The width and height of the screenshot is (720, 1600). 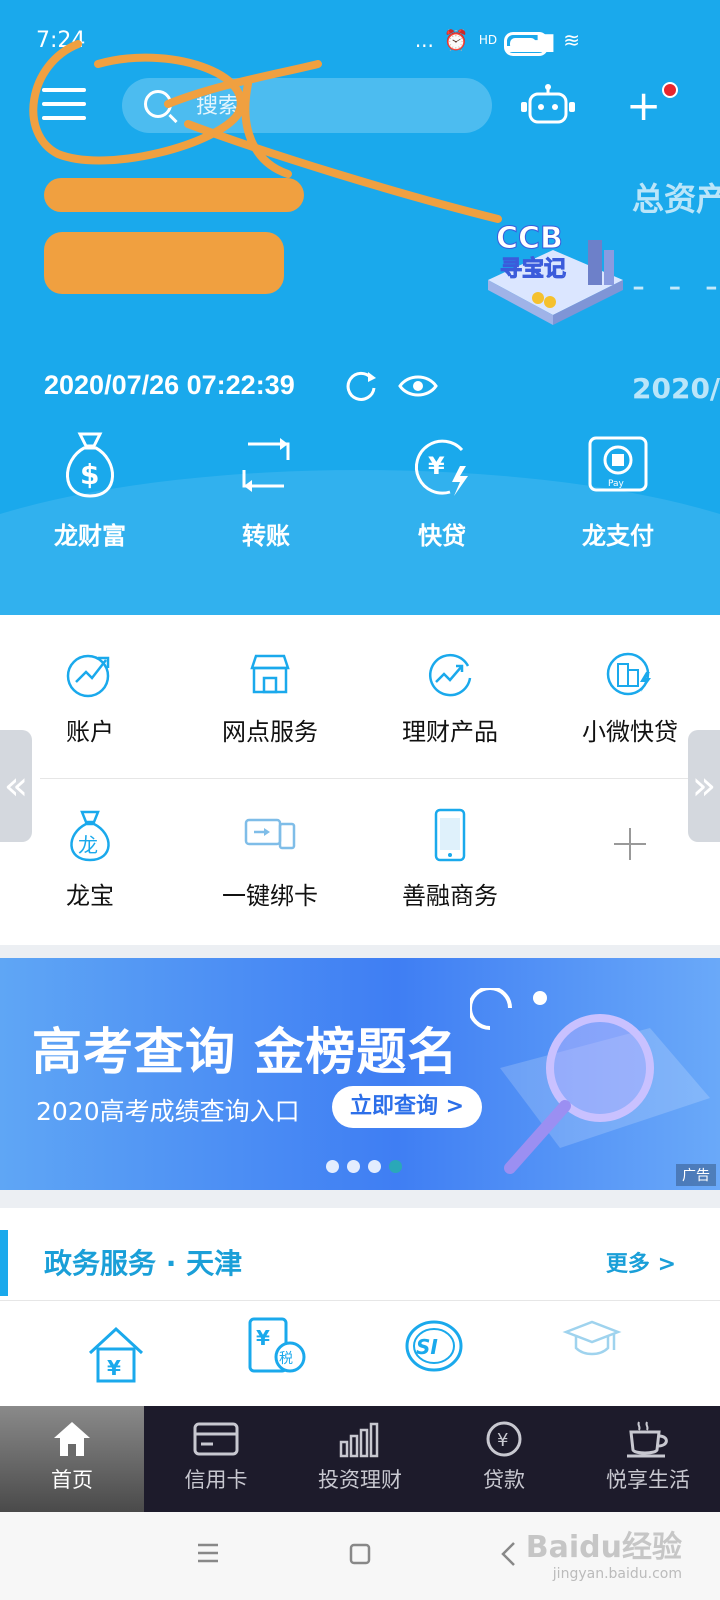 I want to click on section-accent-bar, so click(x=4, y=1263).